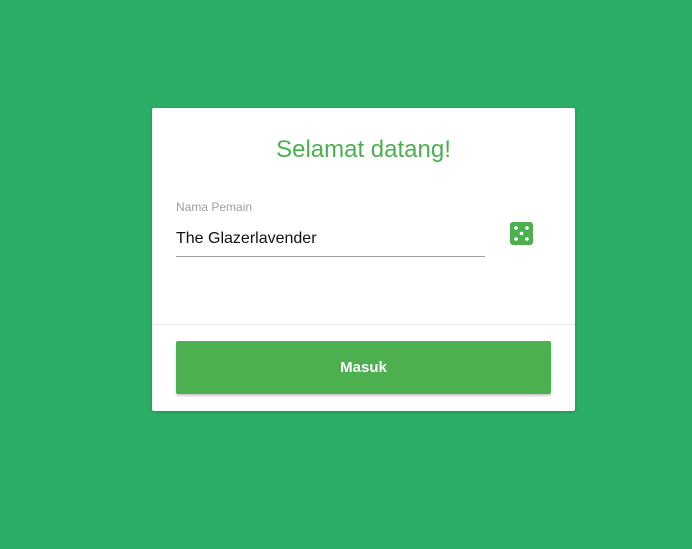 The image size is (692, 549). Describe the element at coordinates (330, 239) in the screenshot. I see `player-name-input` at that location.